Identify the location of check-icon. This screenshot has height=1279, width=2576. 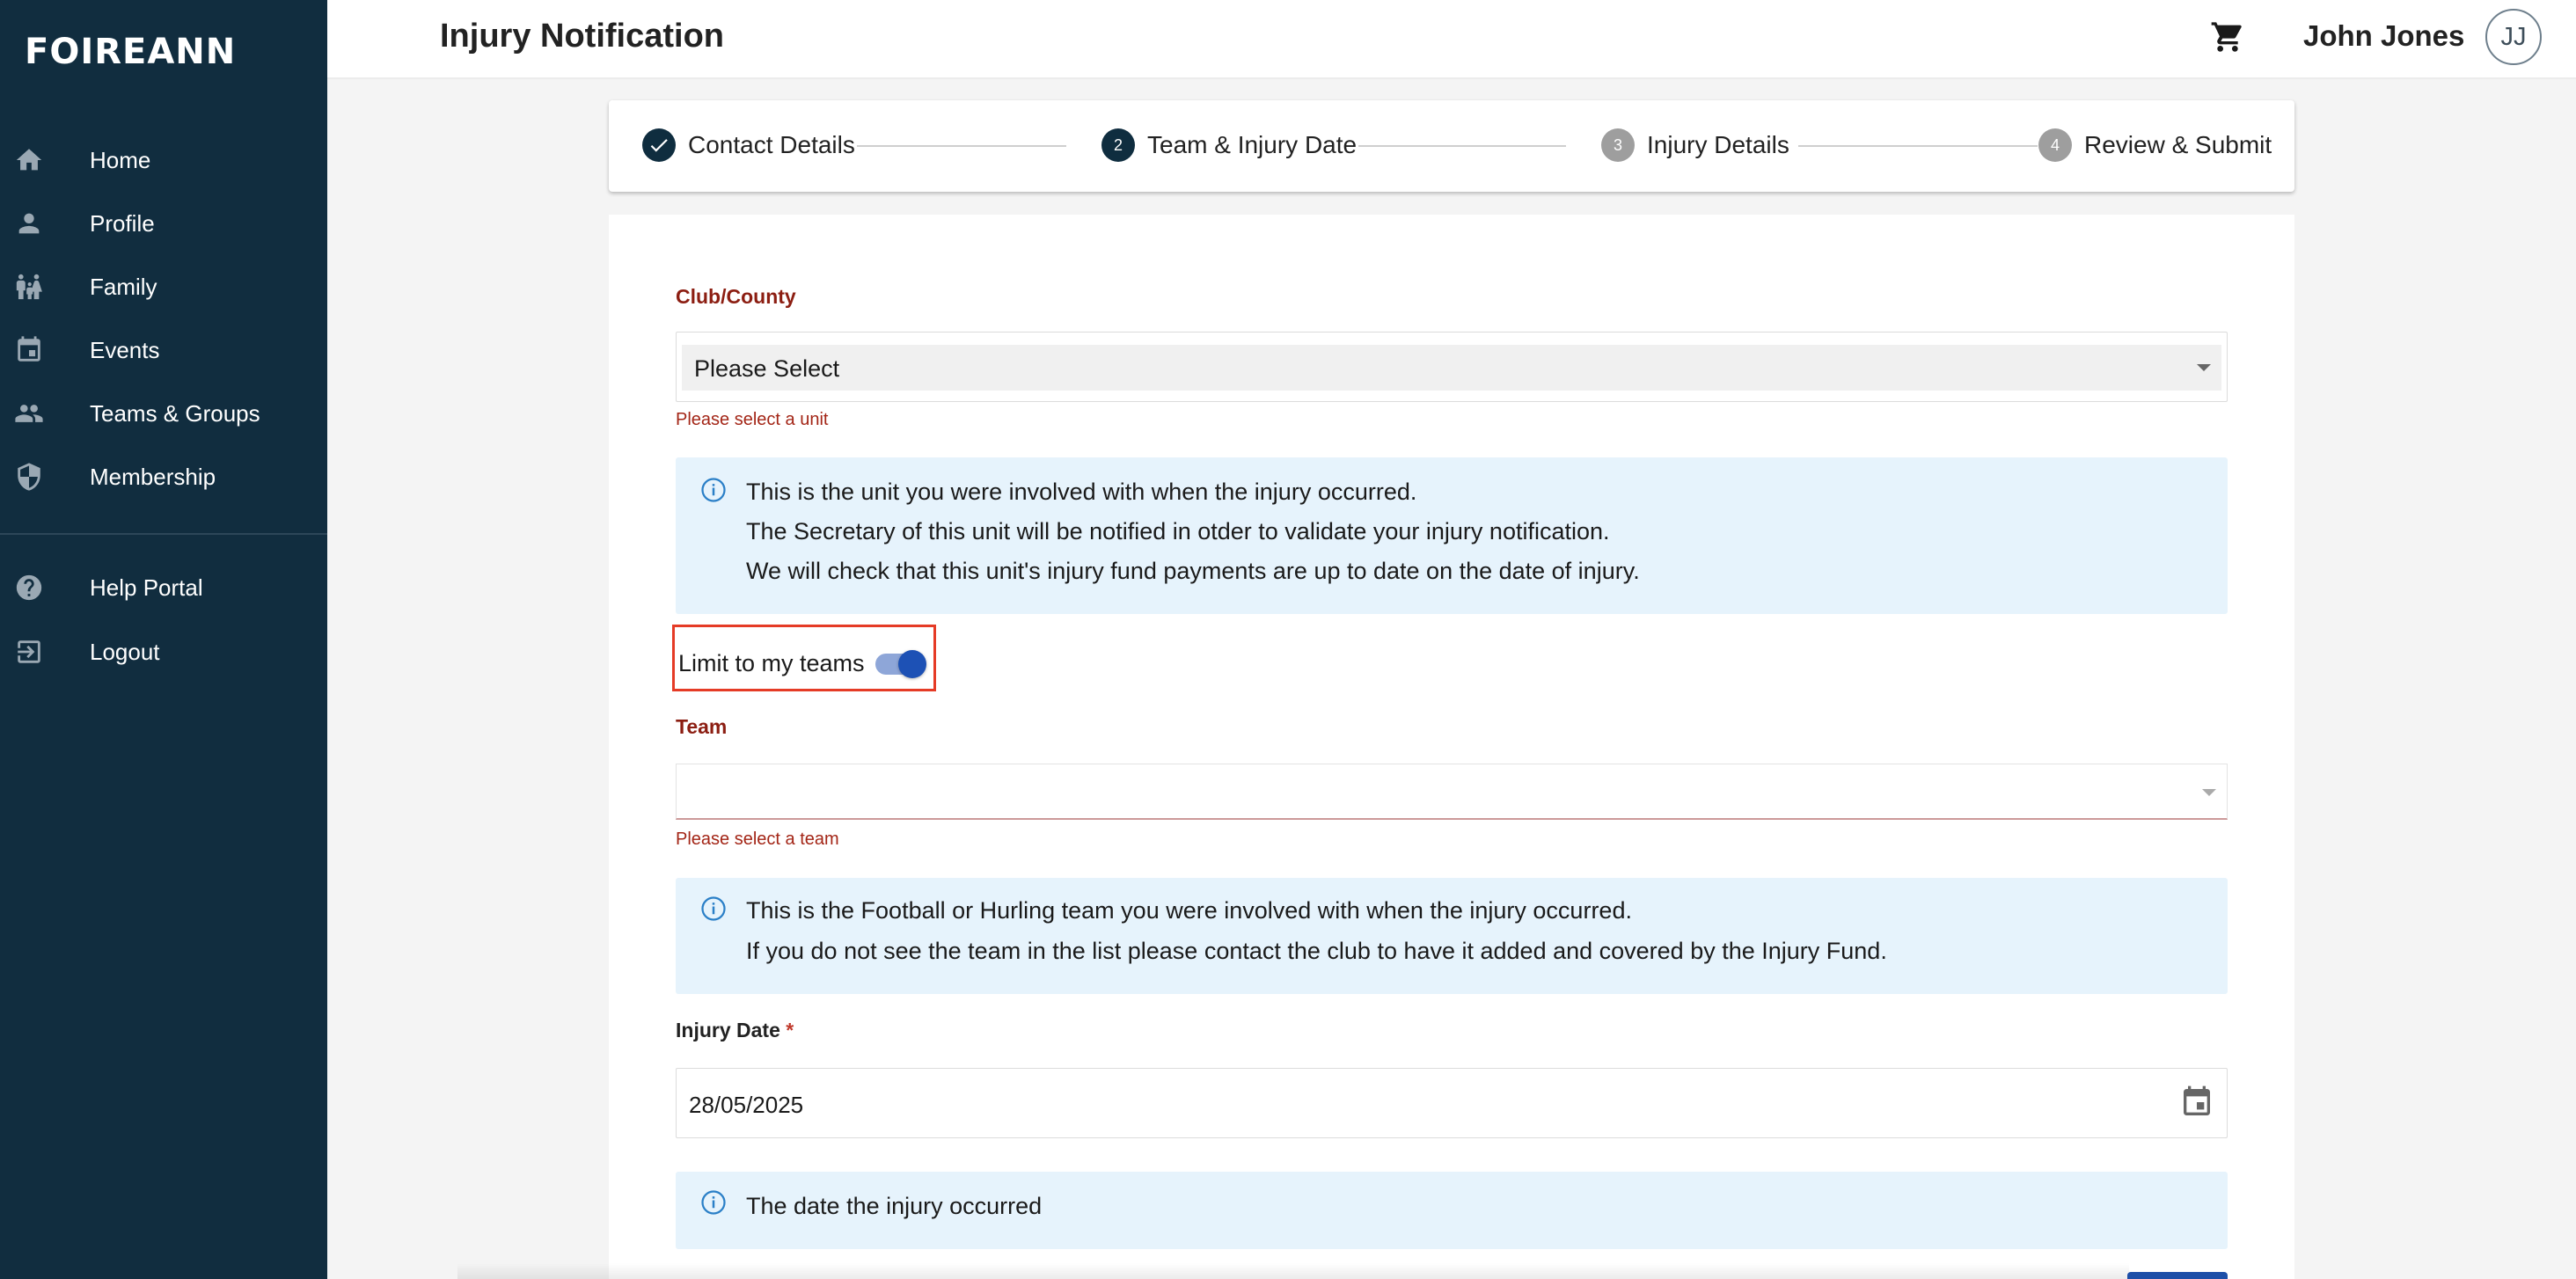
(659, 145).